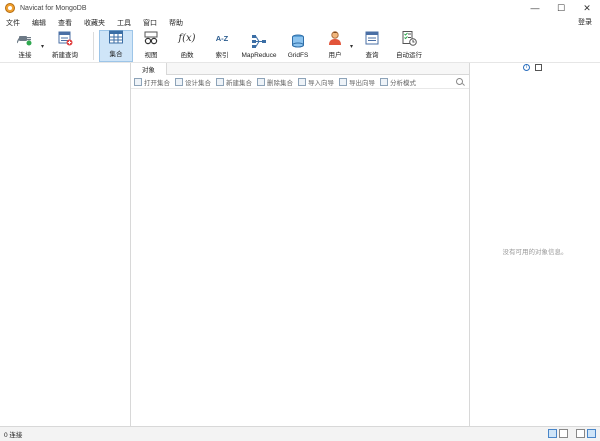 This screenshot has width=600, height=441. What do you see at coordinates (259, 55) in the screenshot?
I see `mapreduce-label: MapReduce` at bounding box center [259, 55].